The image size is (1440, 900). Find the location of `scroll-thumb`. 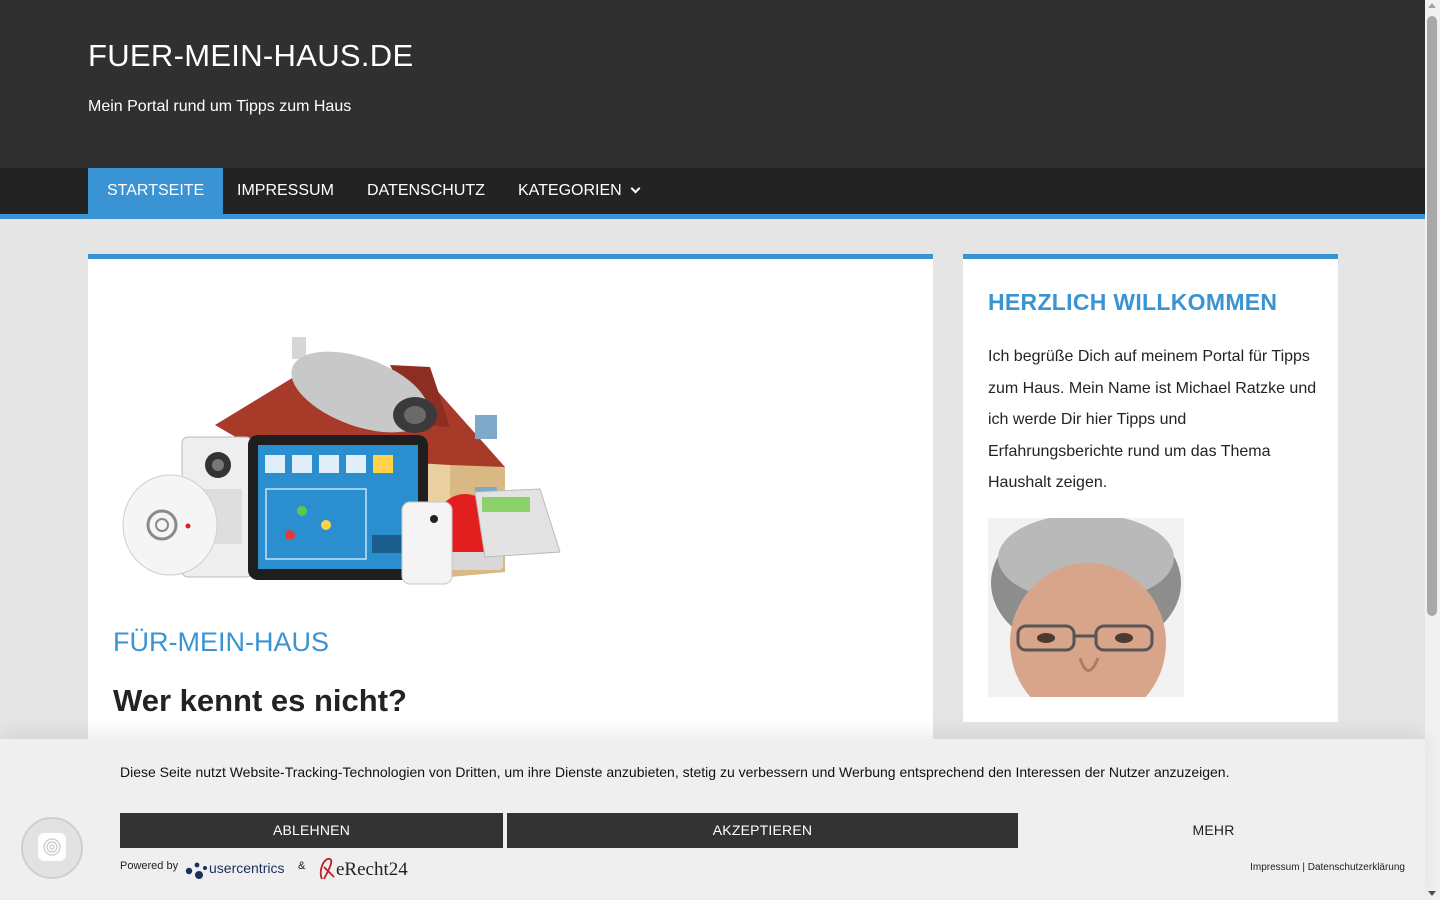

scroll-thumb is located at coordinates (1432, 316).